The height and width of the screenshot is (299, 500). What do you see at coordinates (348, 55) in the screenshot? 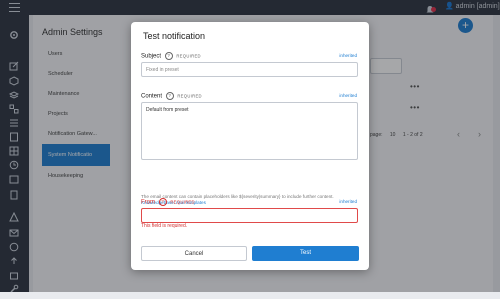
I see `subject-inherited-link: inherited` at bounding box center [348, 55].